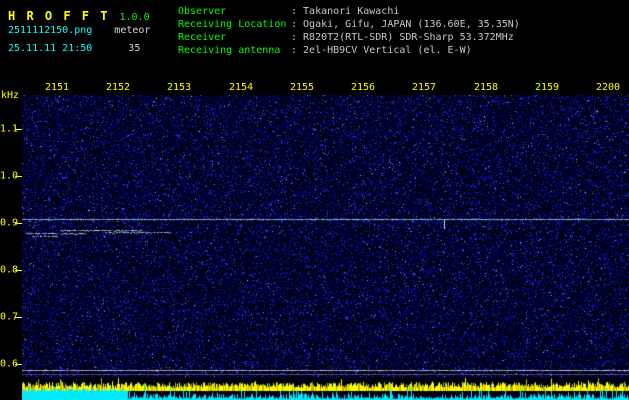  I want to click on station-field-label: Receiving antenna, so click(229, 50).